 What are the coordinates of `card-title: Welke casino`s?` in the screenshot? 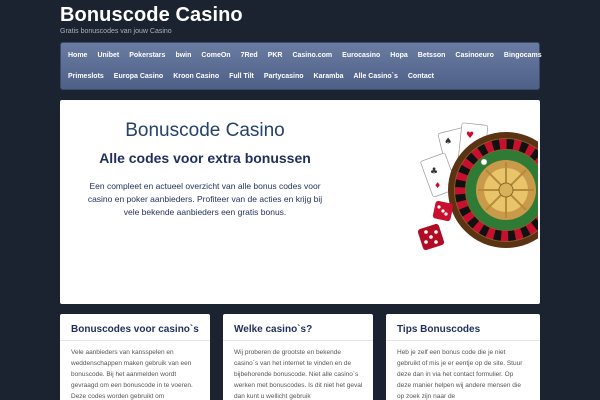 It's located at (273, 329).